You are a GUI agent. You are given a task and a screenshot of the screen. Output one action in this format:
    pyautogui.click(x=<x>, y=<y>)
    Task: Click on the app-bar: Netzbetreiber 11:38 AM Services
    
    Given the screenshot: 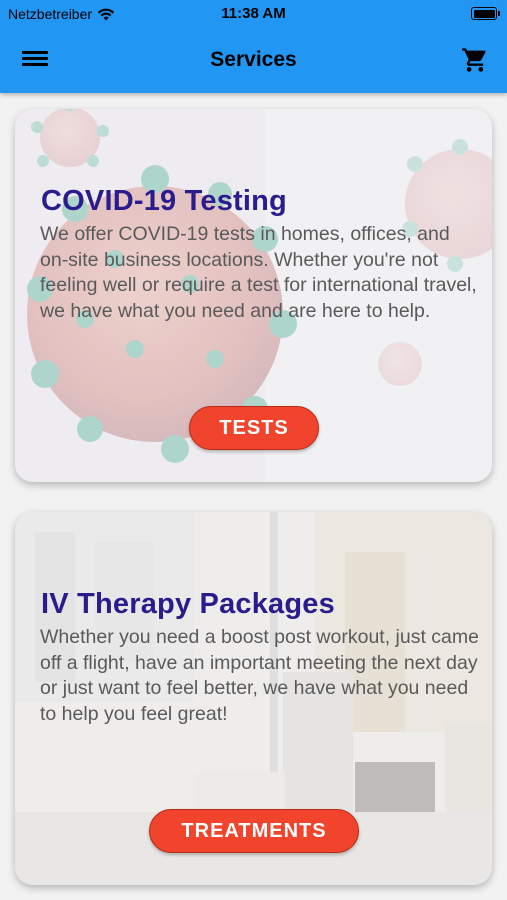 What is the action you would take?
    pyautogui.click(x=253, y=46)
    